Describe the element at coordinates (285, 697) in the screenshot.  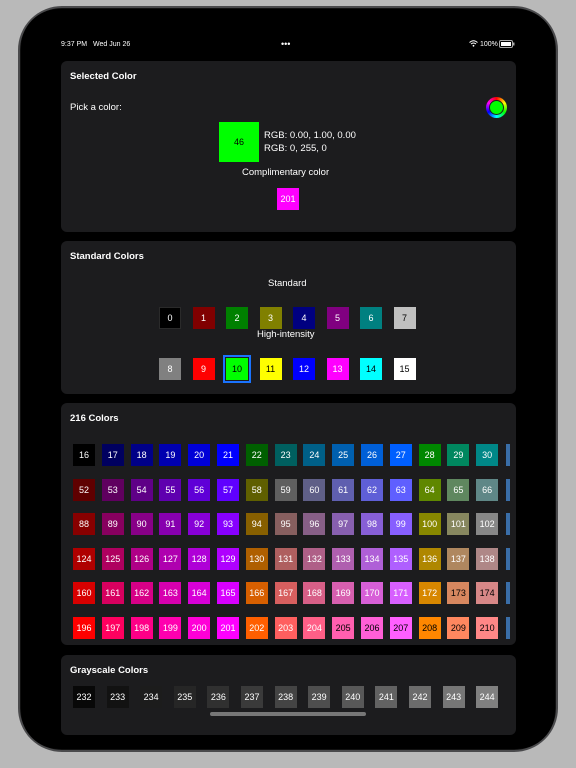
I see `grayscale-swatch: 238` at that location.